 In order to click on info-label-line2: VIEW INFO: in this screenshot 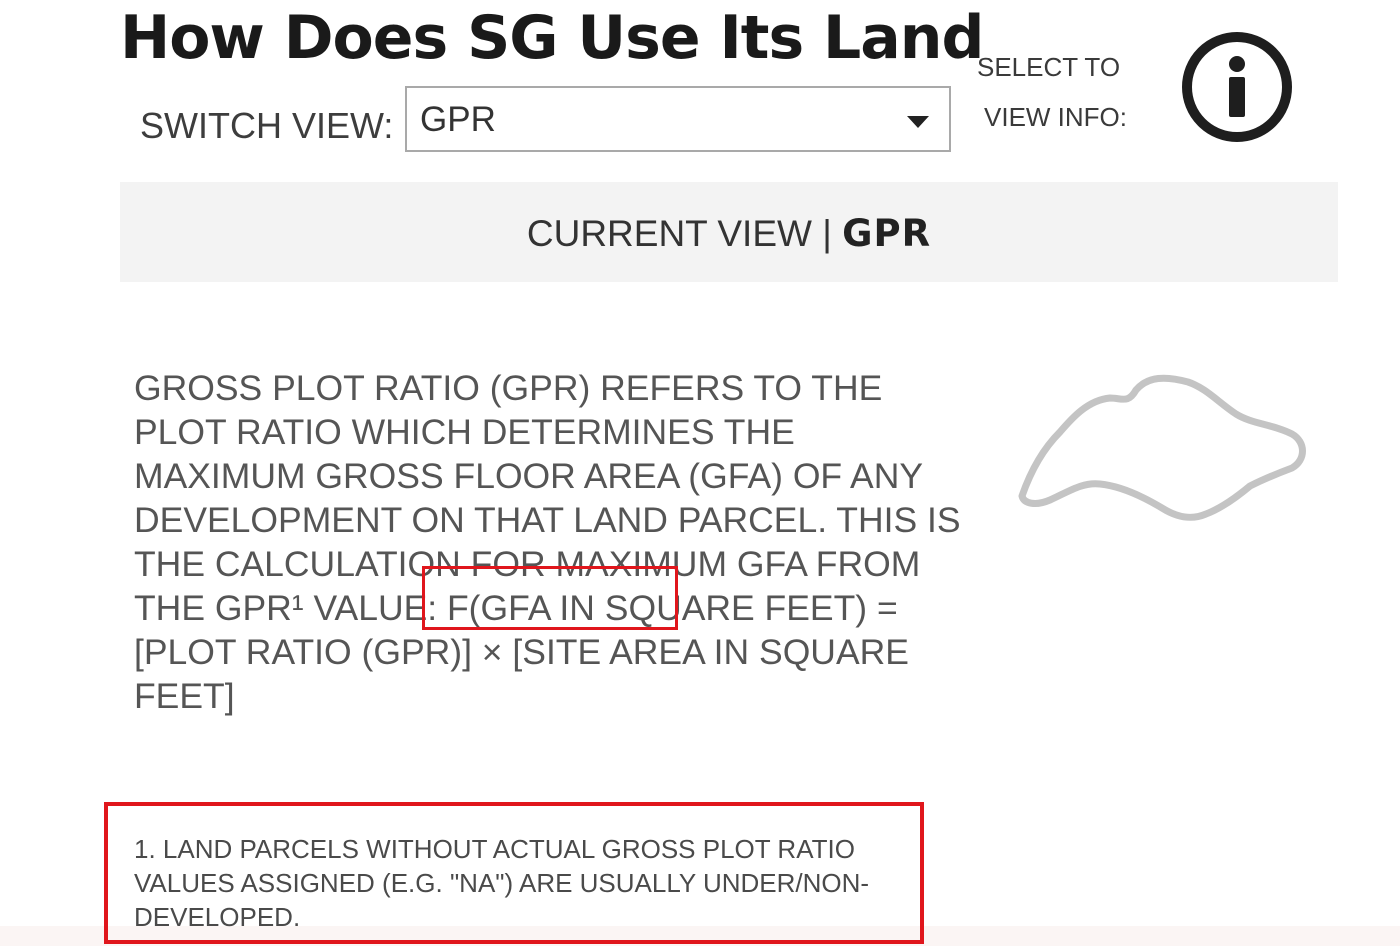, I will do `click(1055, 117)`.